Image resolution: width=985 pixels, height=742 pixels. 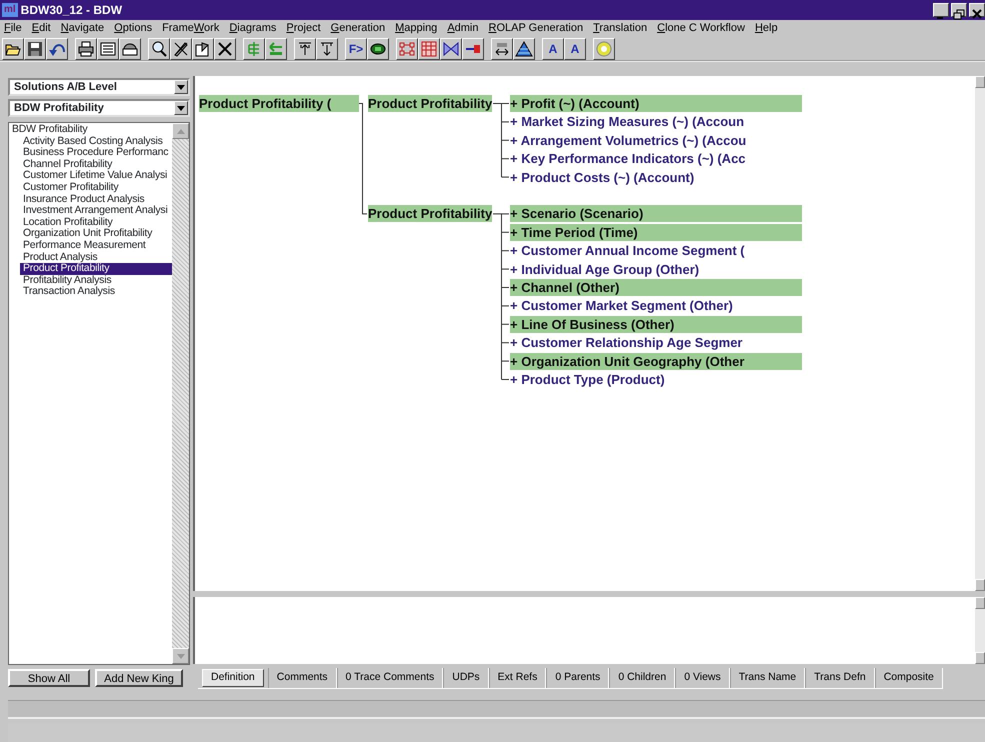 What do you see at coordinates (766, 28) in the screenshot?
I see `menu-item: Help` at bounding box center [766, 28].